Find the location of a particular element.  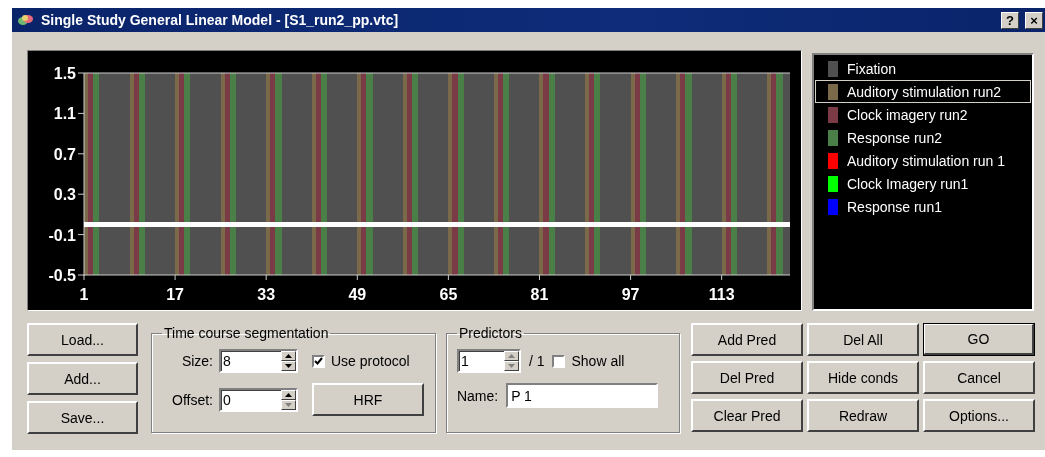

y-tick-label: 1.1 is located at coordinates (64, 114).